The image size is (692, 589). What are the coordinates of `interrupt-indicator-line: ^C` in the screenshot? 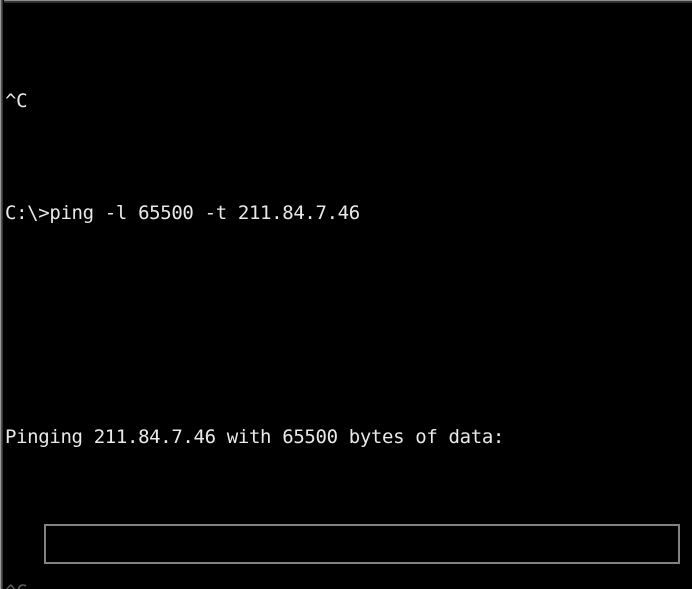 It's located at (16, 101).